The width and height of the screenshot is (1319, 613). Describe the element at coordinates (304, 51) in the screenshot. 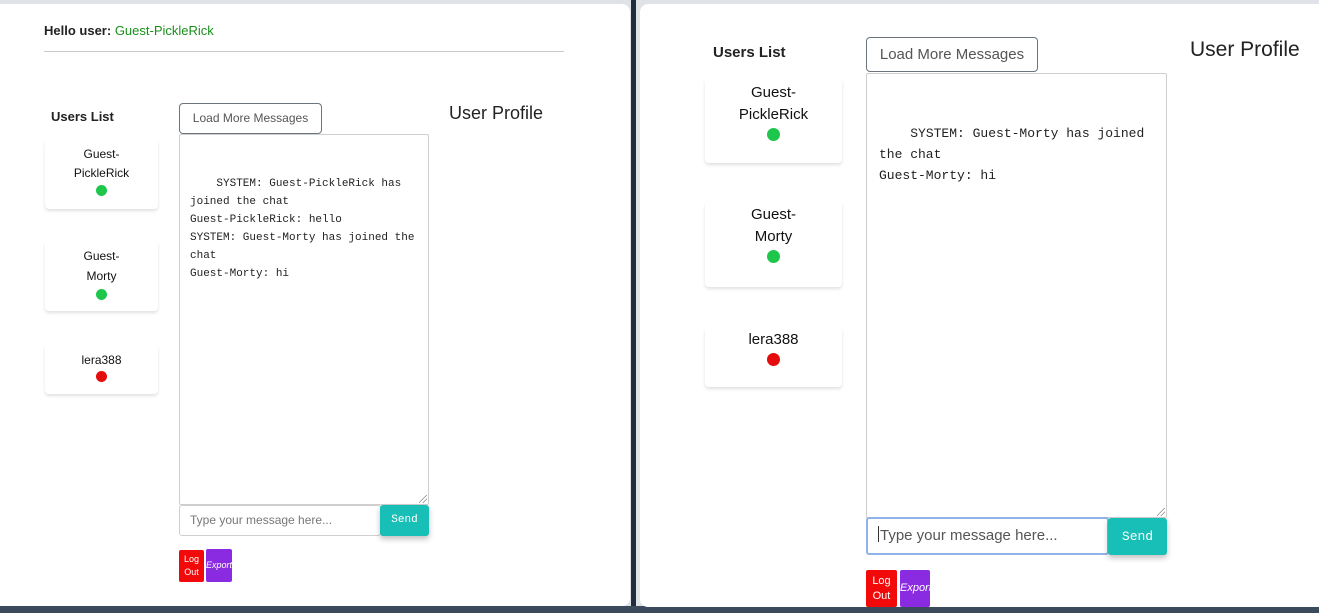

I see `header-divider` at that location.